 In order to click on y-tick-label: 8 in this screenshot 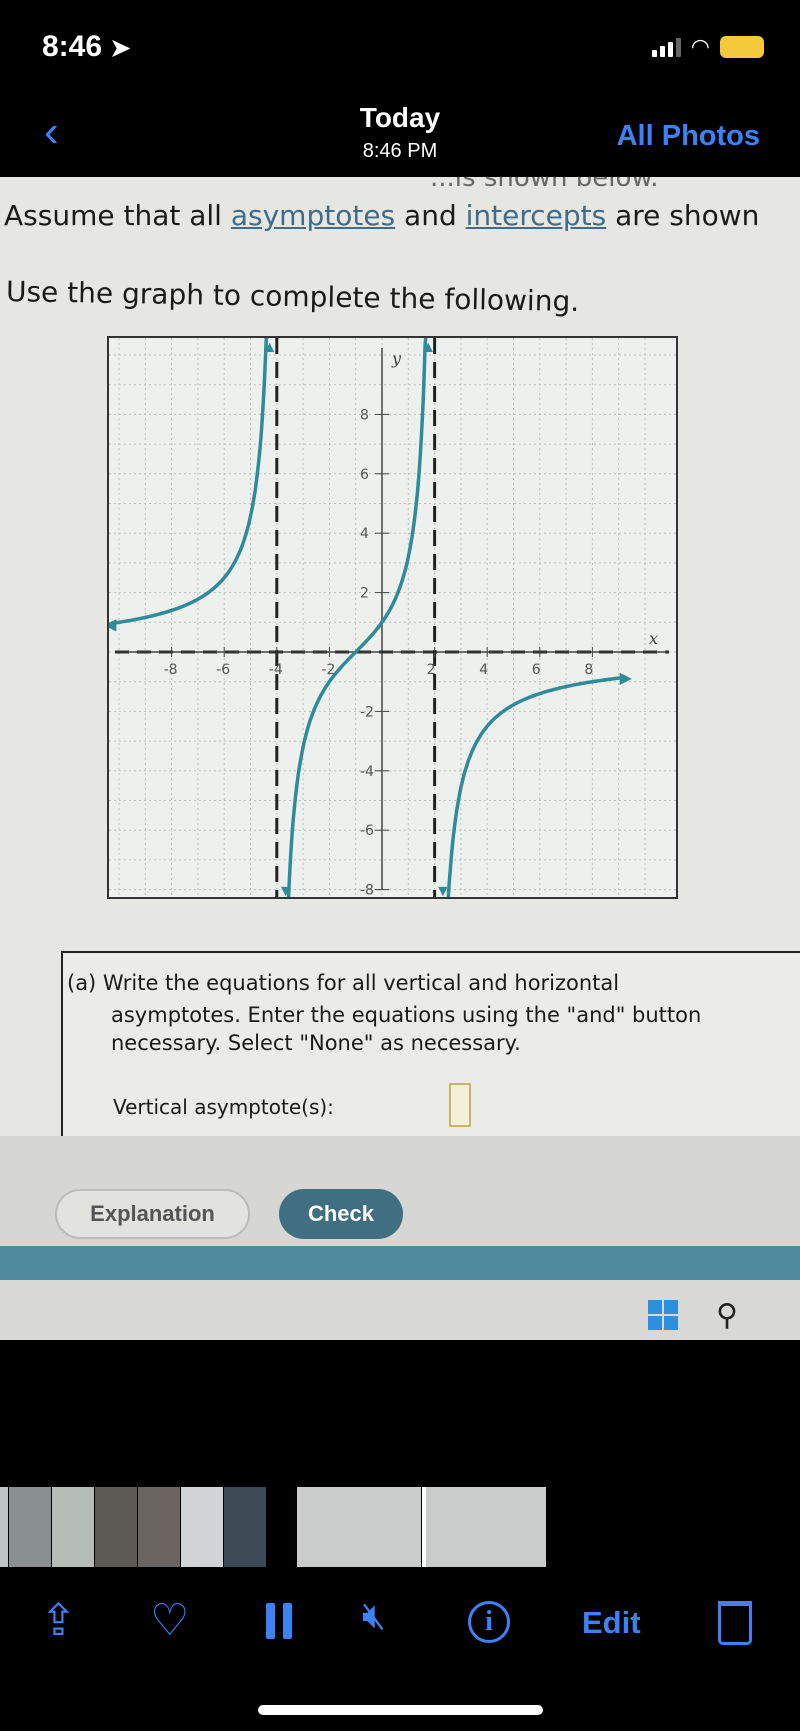, I will do `click(364, 415)`.